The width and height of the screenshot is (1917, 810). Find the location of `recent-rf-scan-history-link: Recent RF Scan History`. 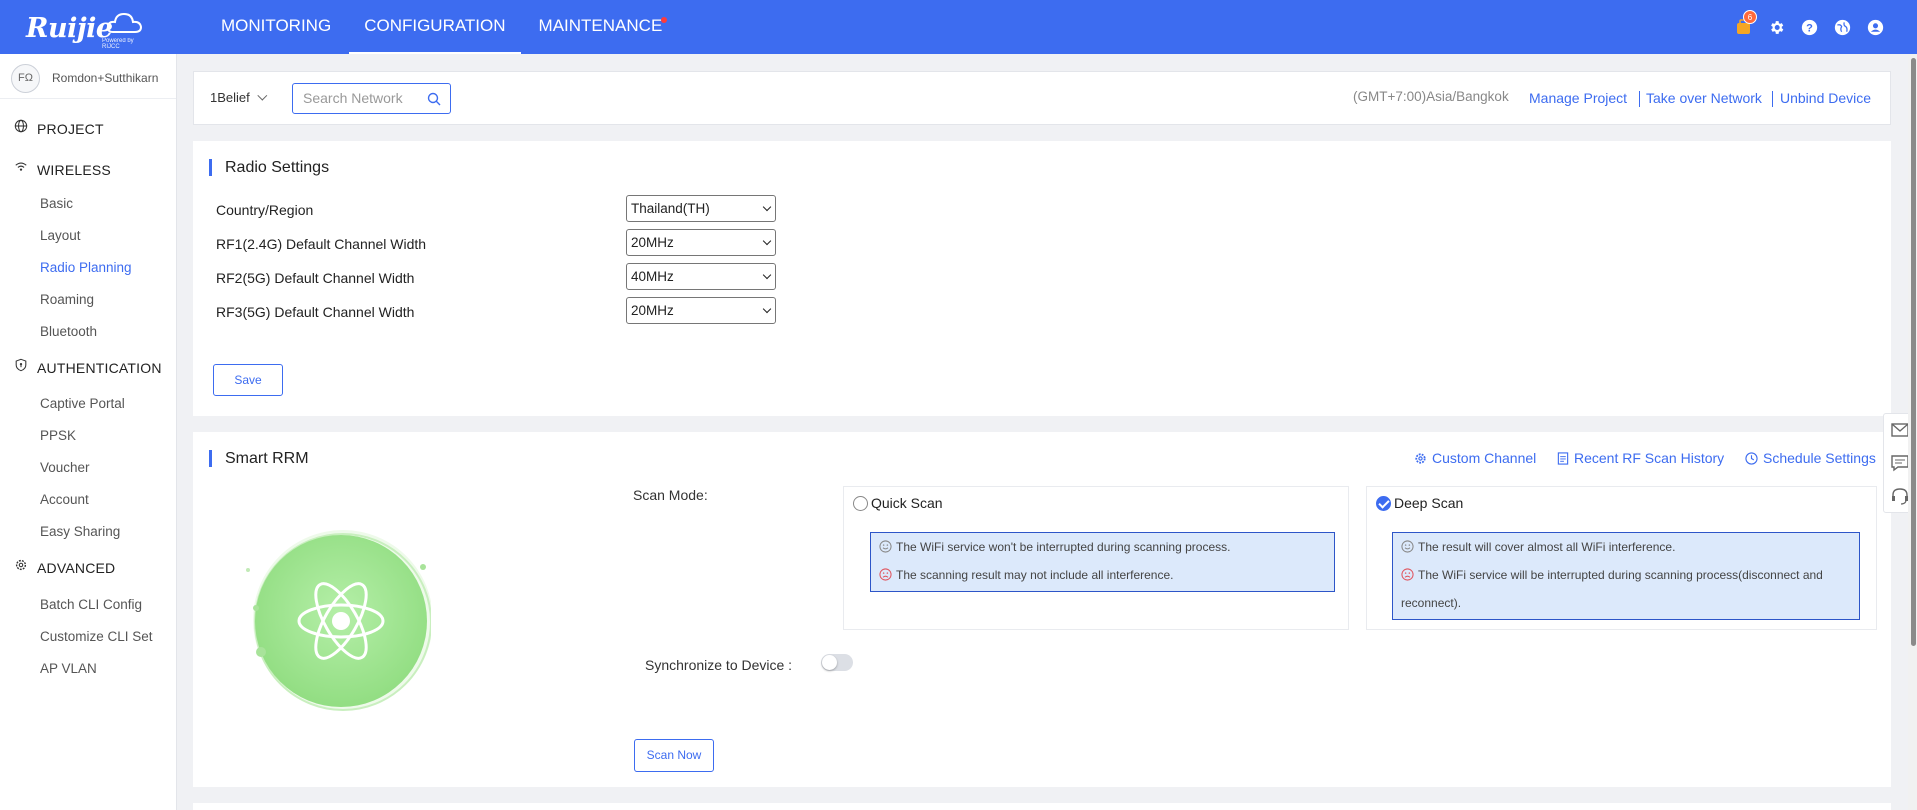

recent-rf-scan-history-link: Recent RF Scan History is located at coordinates (1640, 458).